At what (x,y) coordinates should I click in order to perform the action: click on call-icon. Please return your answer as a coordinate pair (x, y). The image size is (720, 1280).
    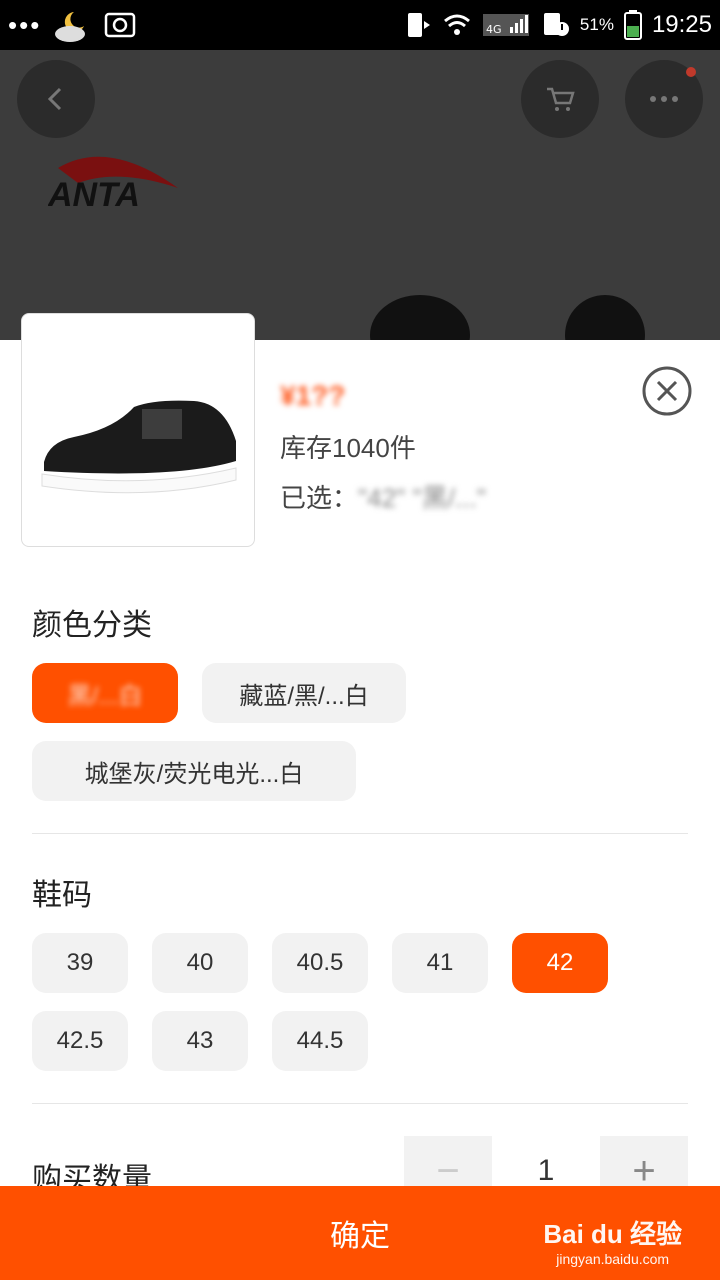
    Looking at the image, I should click on (418, 25).